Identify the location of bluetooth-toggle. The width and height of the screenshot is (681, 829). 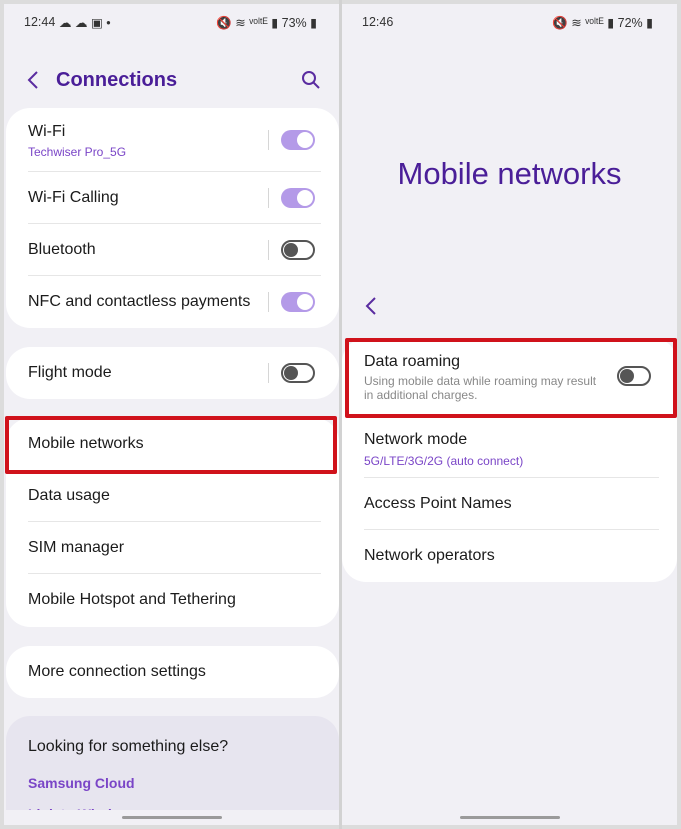
(298, 250).